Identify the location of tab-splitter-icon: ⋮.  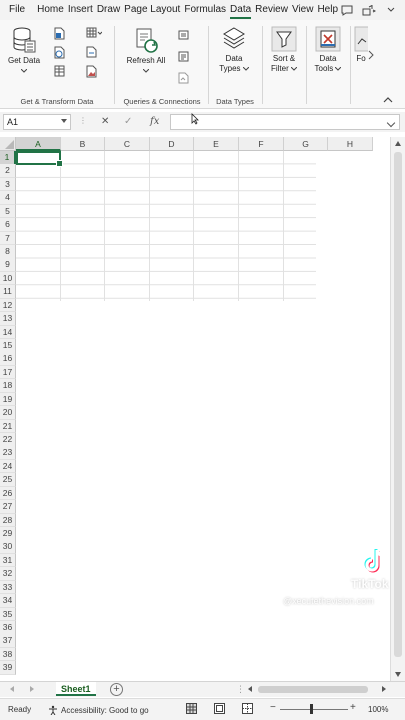
(240, 689).